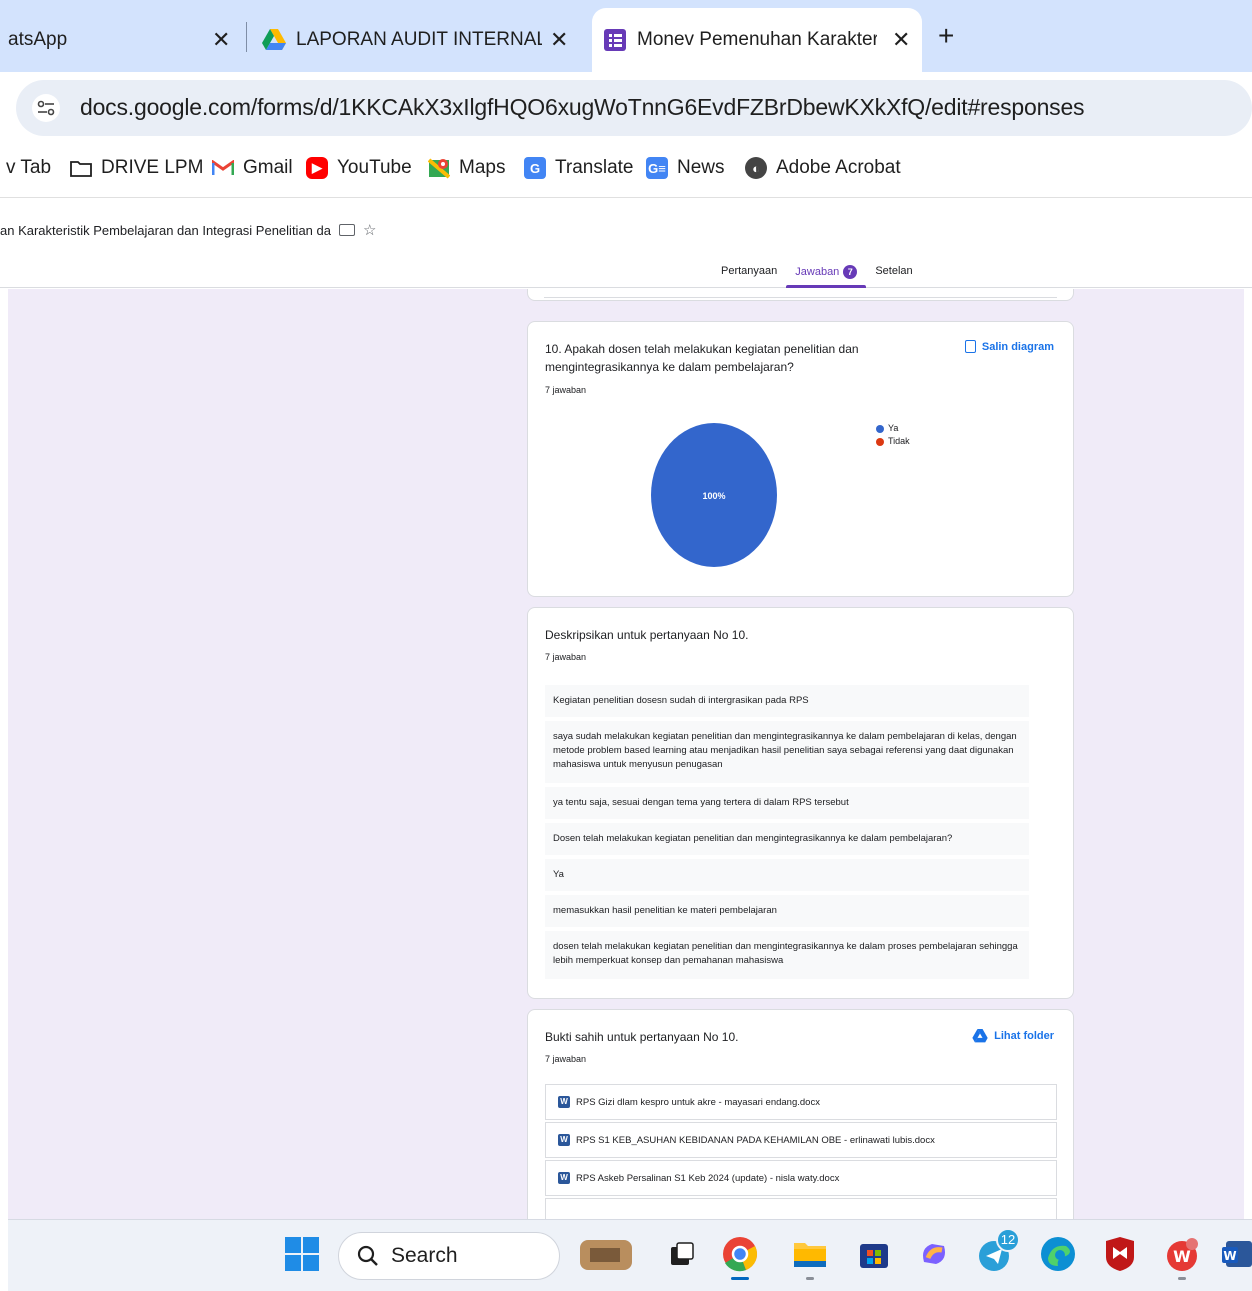 This screenshot has width=1252, height=1291. What do you see at coordinates (535, 168) in the screenshot?
I see `translate-icon: G` at bounding box center [535, 168].